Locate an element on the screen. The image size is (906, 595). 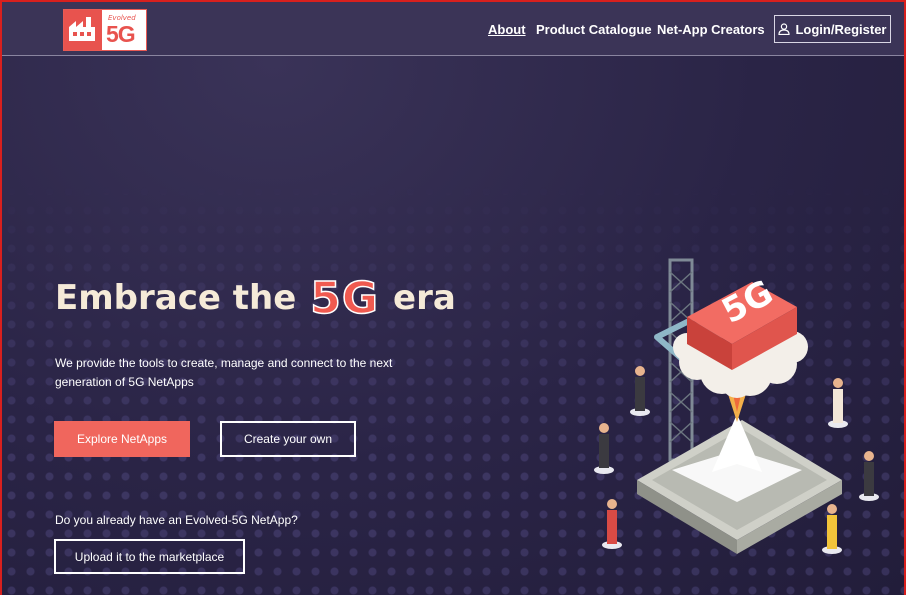
login-register-button: Login/Register is located at coordinates (832, 29).